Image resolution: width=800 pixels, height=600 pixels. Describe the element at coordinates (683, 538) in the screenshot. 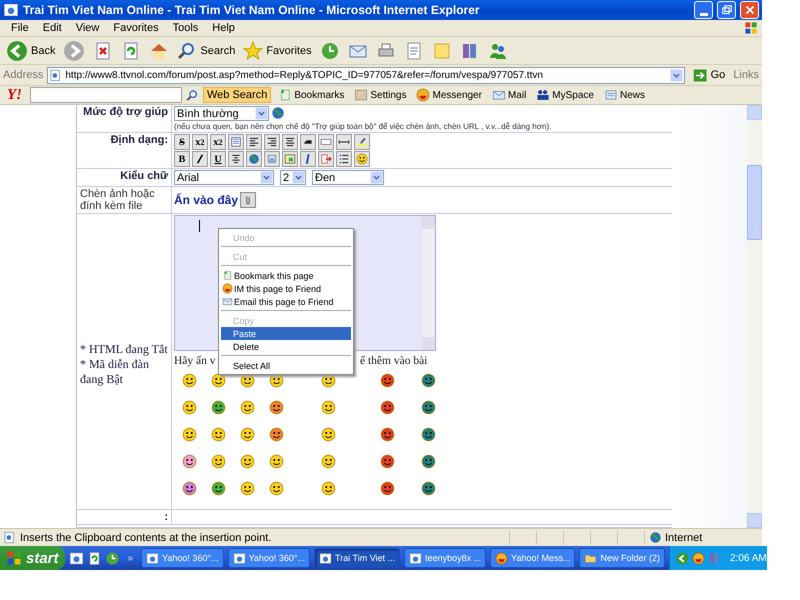

I see `zone-label: Internet` at that location.